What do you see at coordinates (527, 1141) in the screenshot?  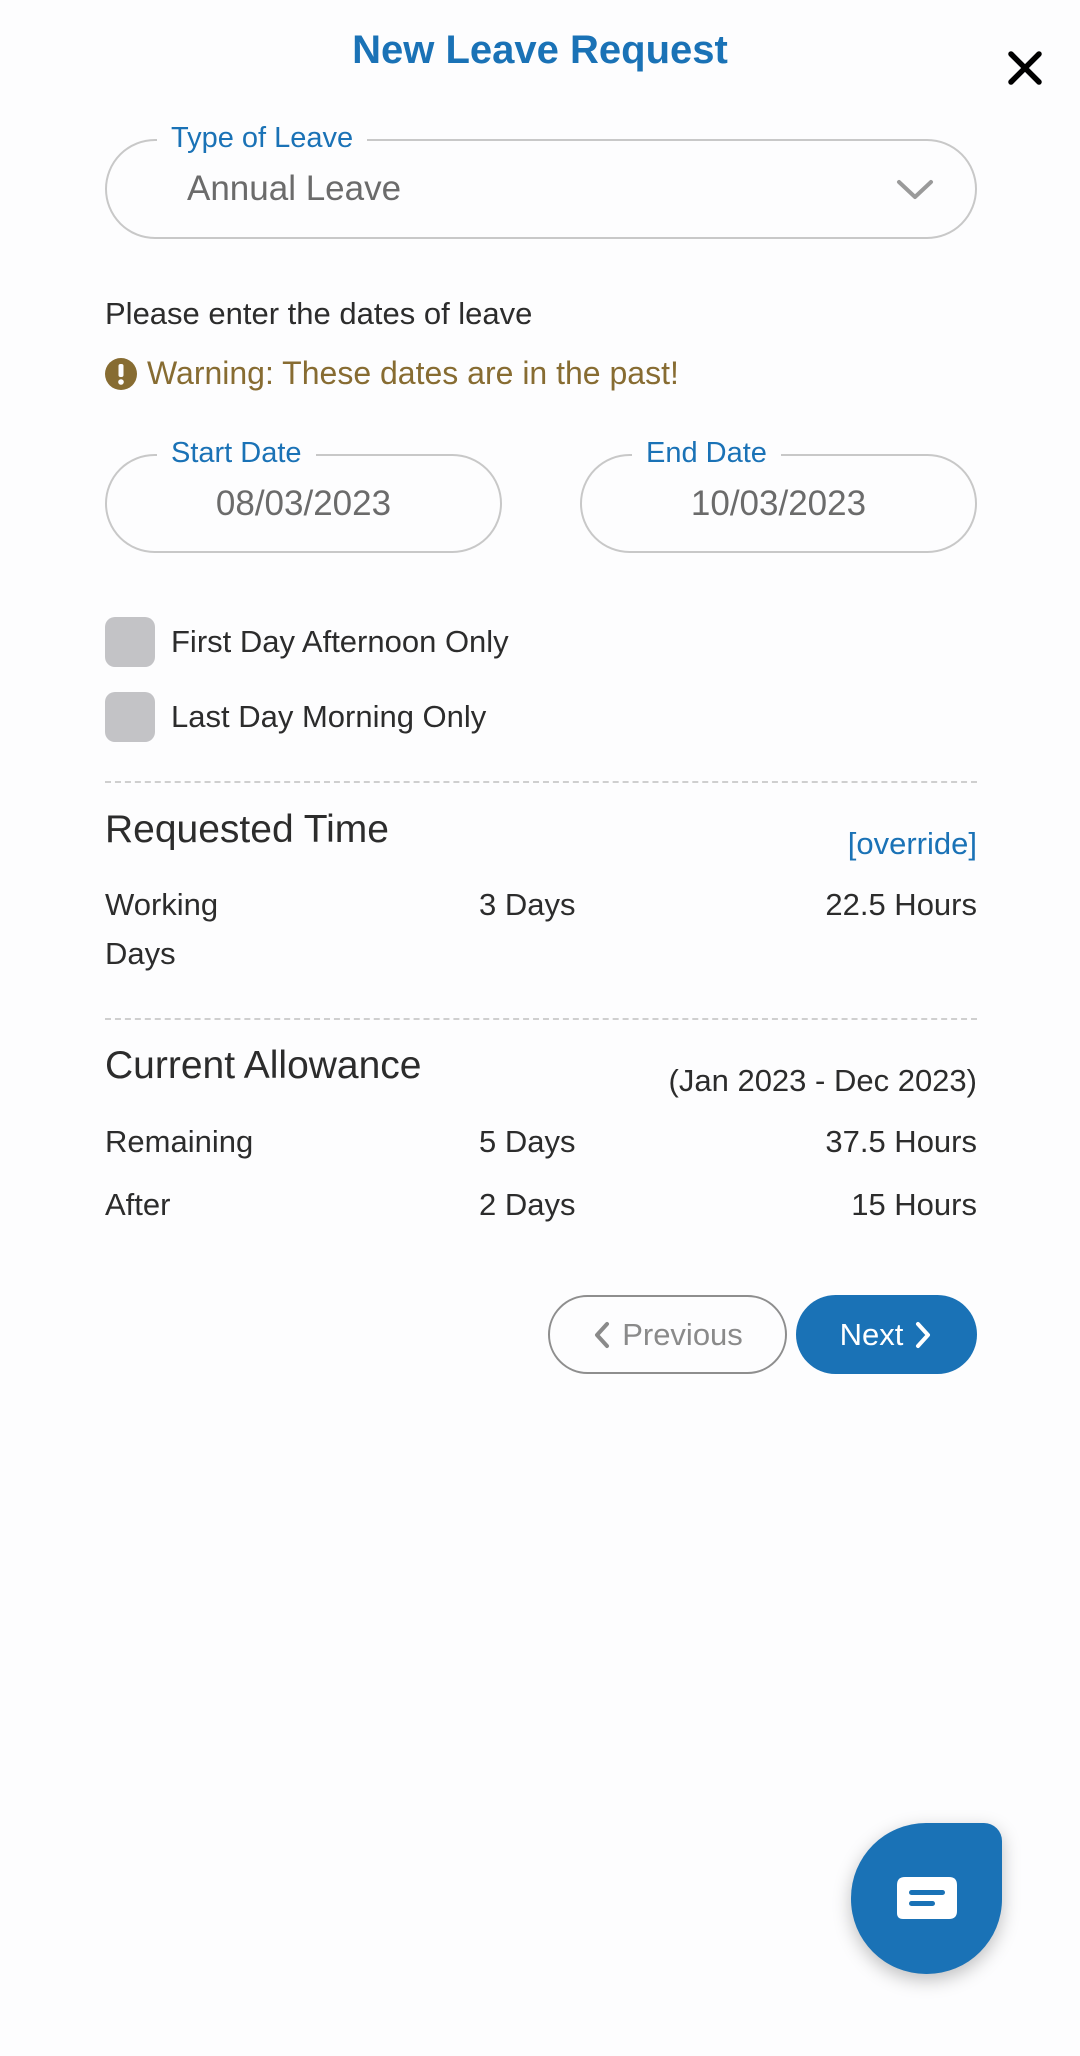 I see `remaining-days-value: 5 Days` at bounding box center [527, 1141].